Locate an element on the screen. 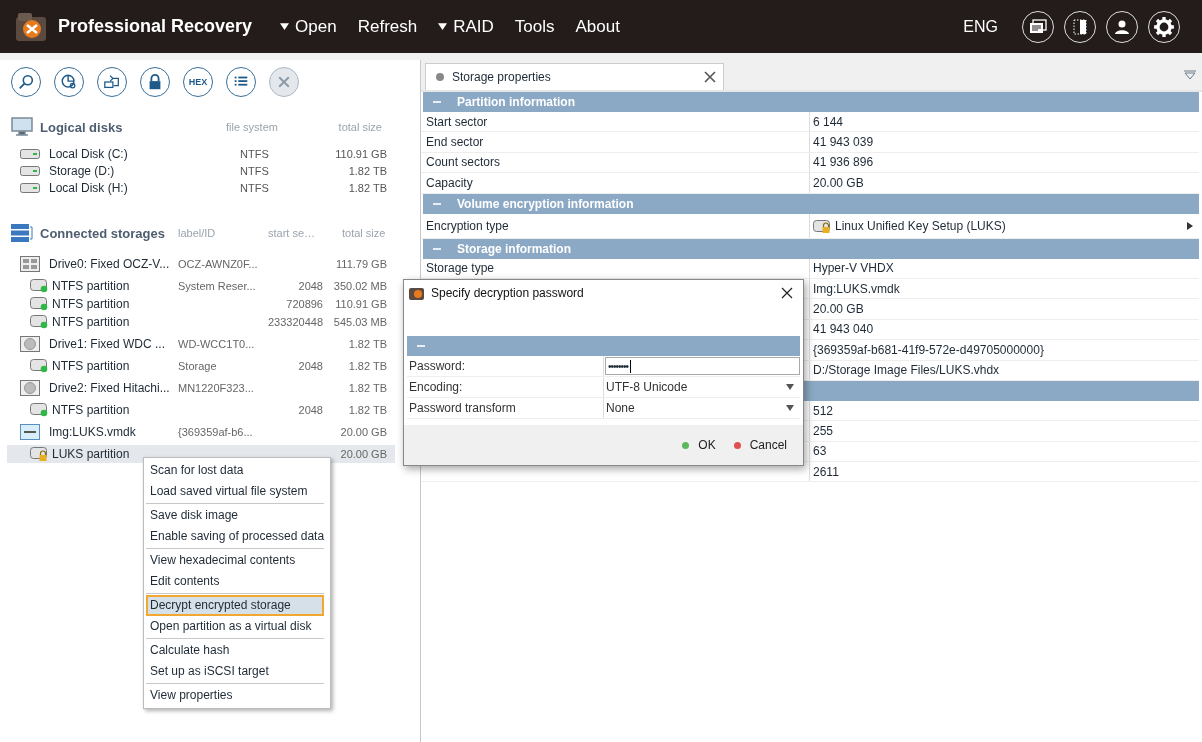  drive-icon is located at coordinates (30, 264).